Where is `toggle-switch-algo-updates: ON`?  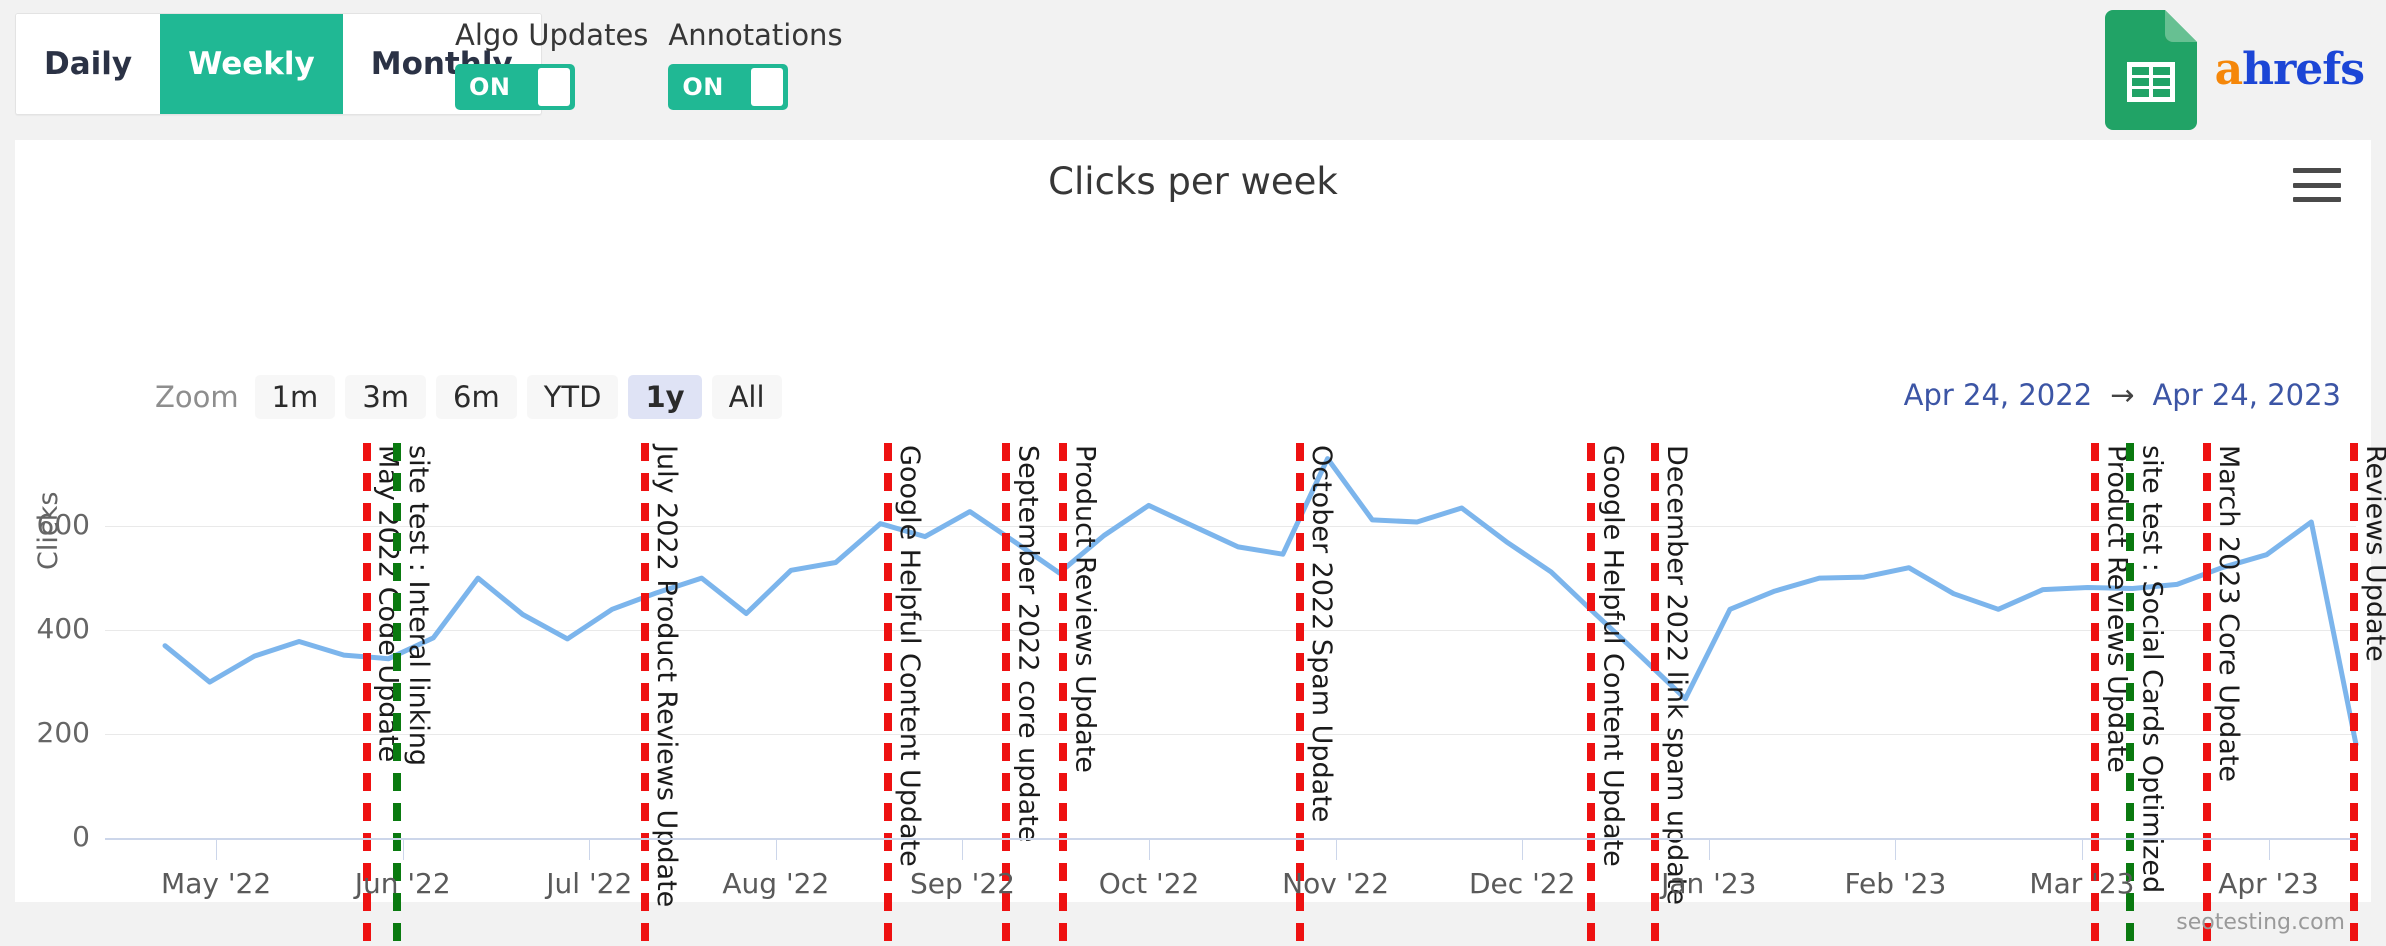
toggle-switch-algo-updates: ON is located at coordinates (515, 87).